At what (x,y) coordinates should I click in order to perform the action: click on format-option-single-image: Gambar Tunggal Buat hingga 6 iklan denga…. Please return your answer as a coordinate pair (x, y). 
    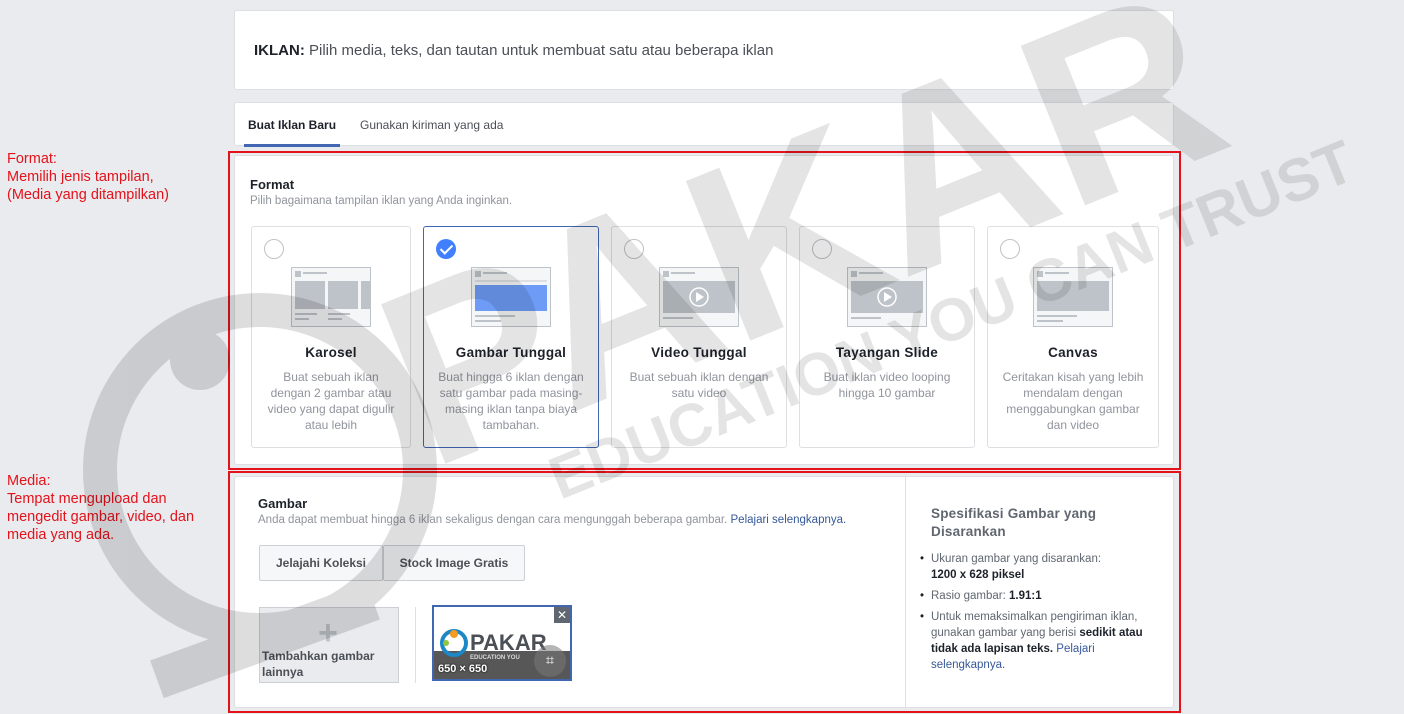
    Looking at the image, I should click on (511, 337).